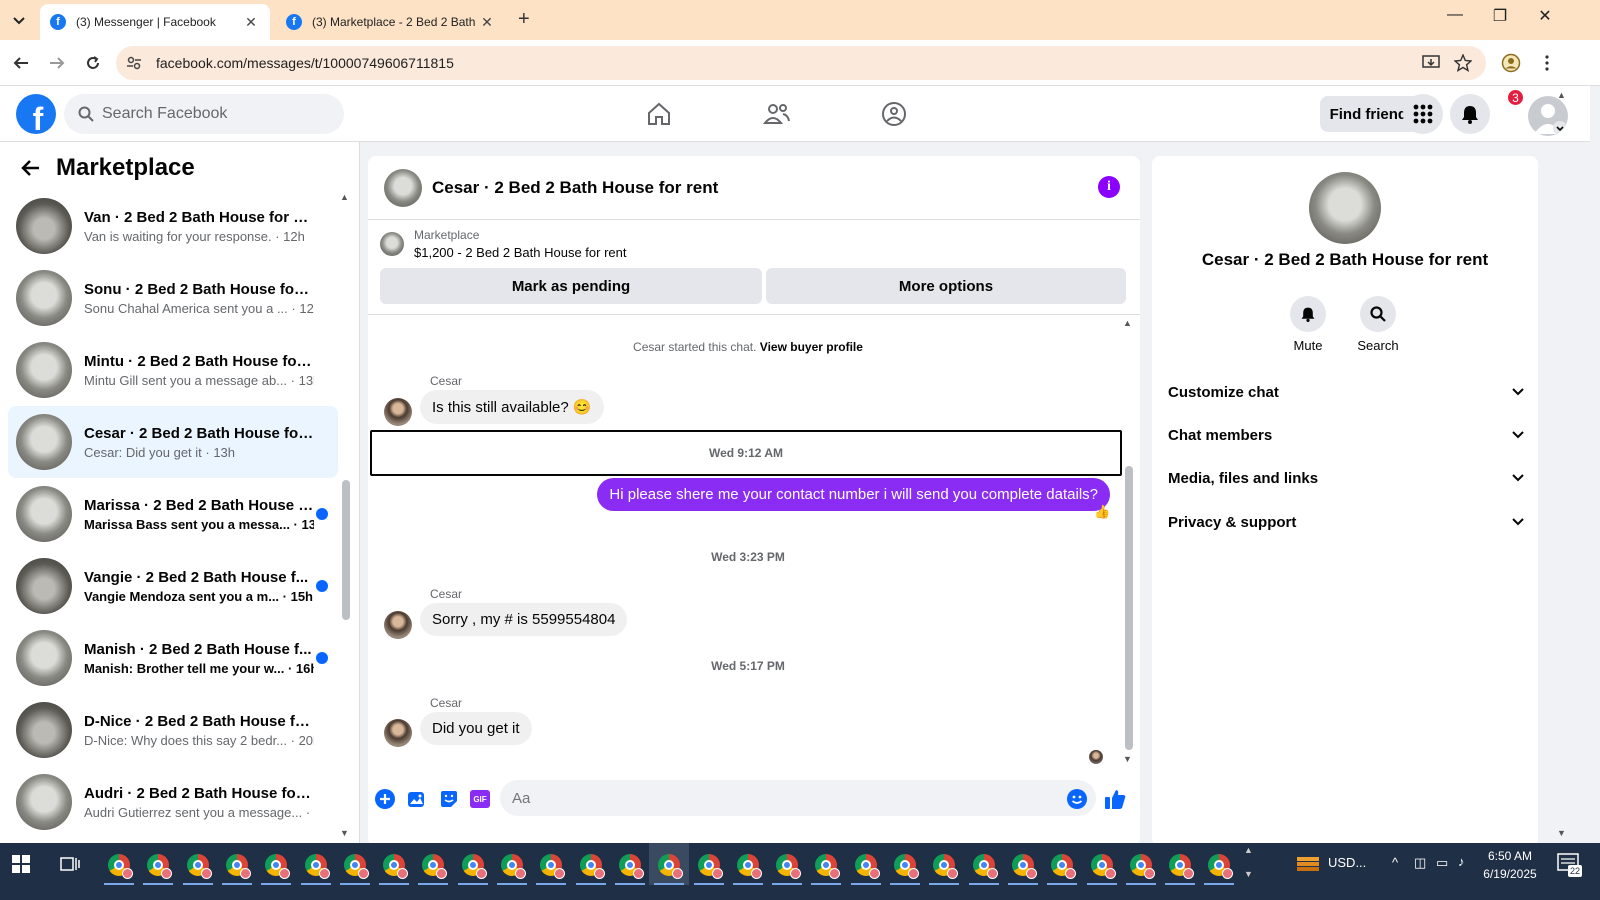  I want to click on media-files-links-section: Media, files and links, so click(1346, 478).